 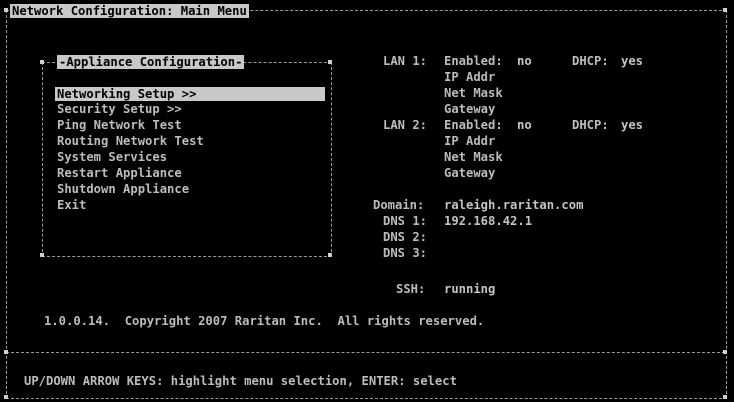 I want to click on lan2-label: LAN 2:, so click(x=405, y=125).